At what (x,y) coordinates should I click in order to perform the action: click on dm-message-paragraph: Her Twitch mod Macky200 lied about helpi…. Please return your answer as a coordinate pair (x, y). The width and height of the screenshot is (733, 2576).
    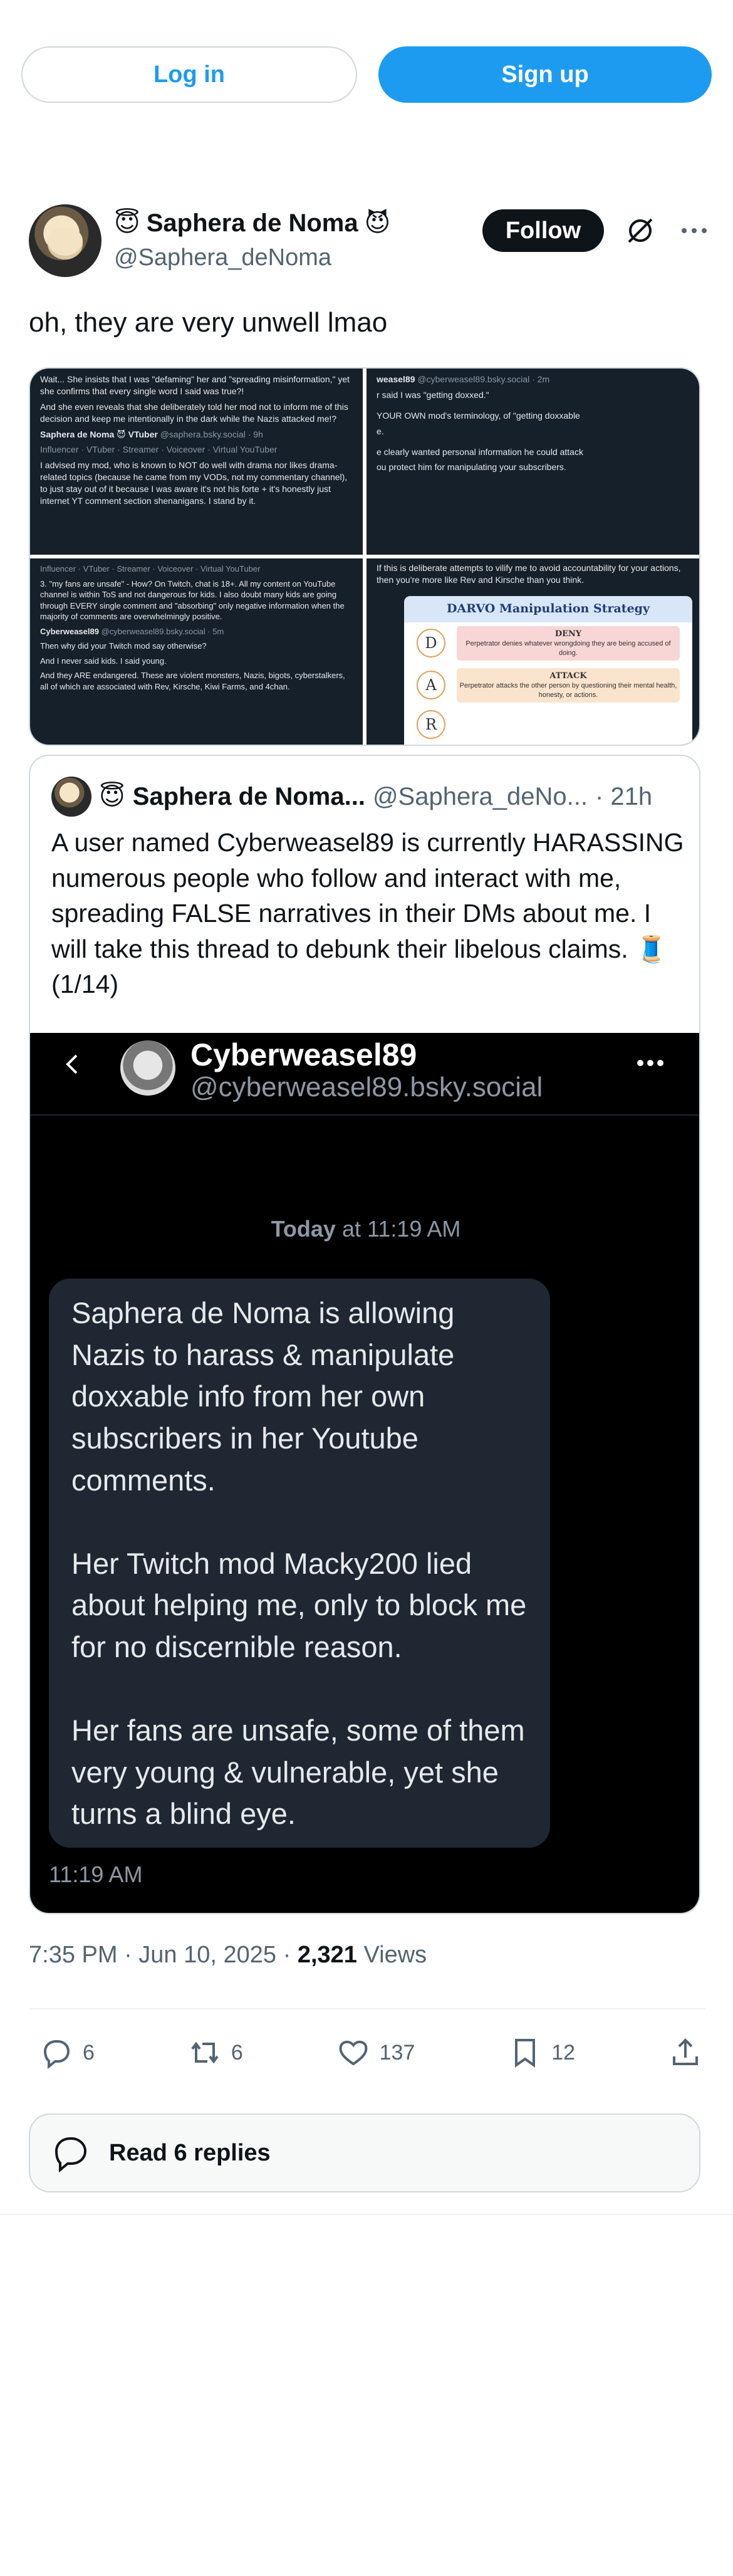
    Looking at the image, I should click on (299, 1605).